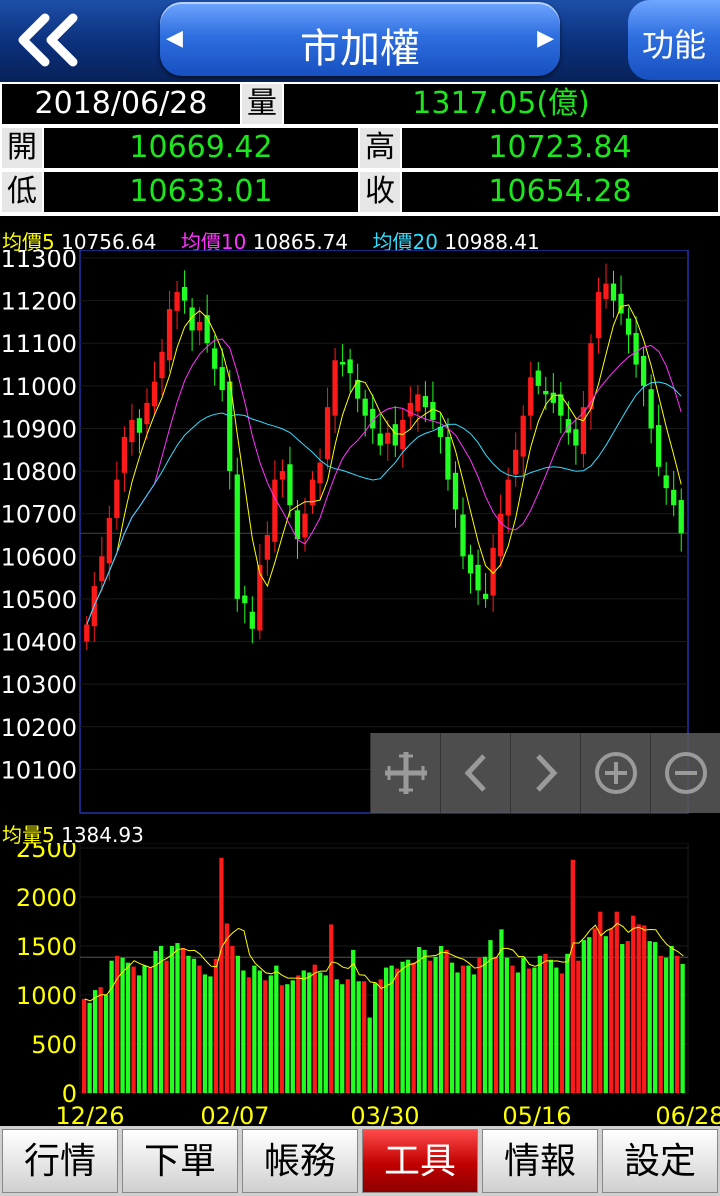  I want to click on price-tick-label: 11300, so click(39, 261).